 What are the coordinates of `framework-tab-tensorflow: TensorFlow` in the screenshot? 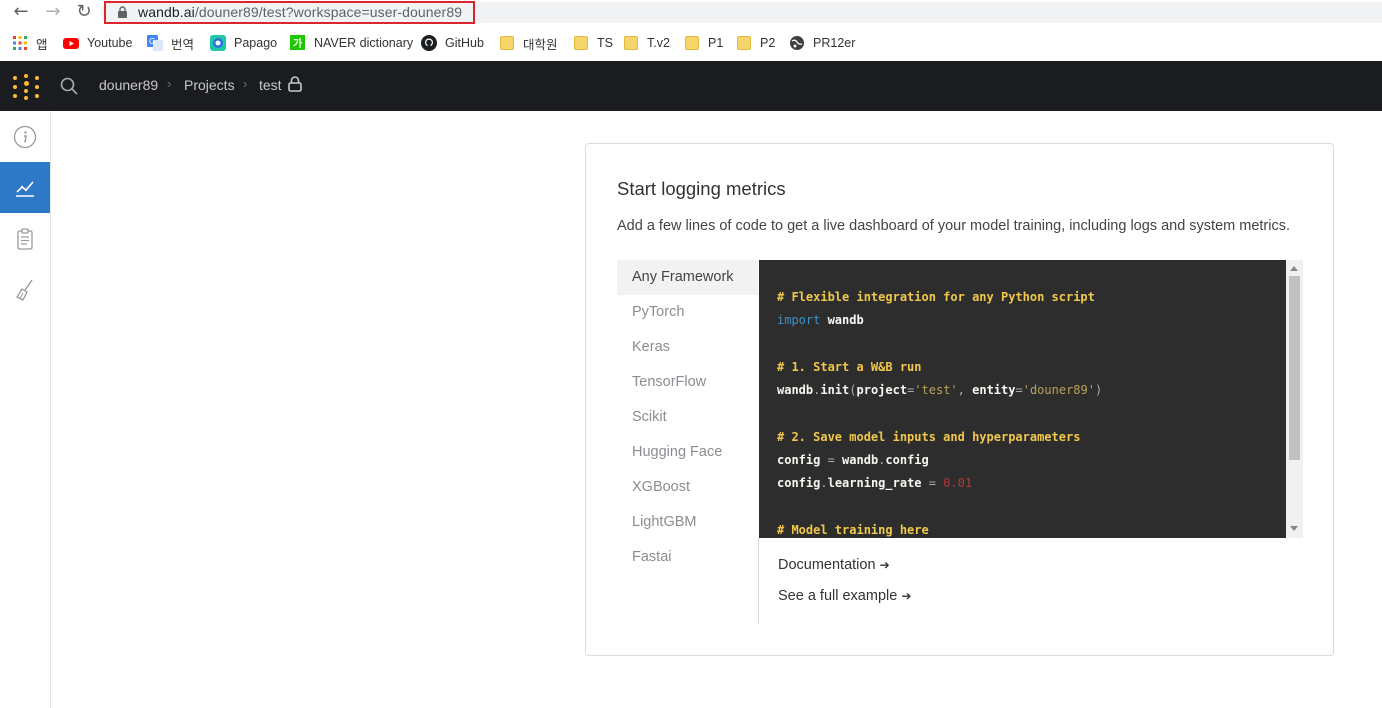 It's located at (687, 382).